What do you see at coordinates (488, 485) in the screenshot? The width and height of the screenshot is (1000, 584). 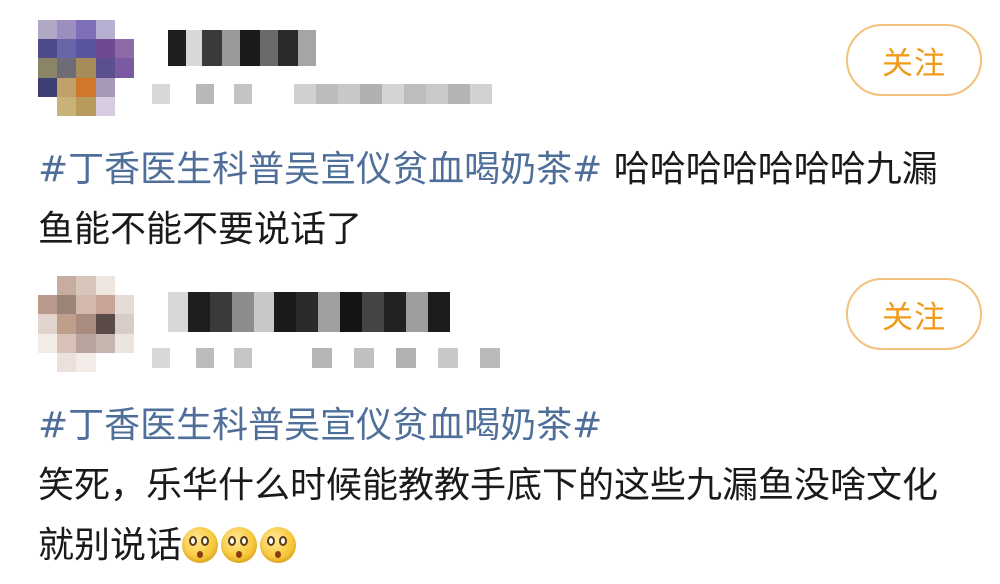 I see `comment-body-line1: 笑死，乐华什么时候能教教手底下的这些九漏鱼没啥文化` at bounding box center [488, 485].